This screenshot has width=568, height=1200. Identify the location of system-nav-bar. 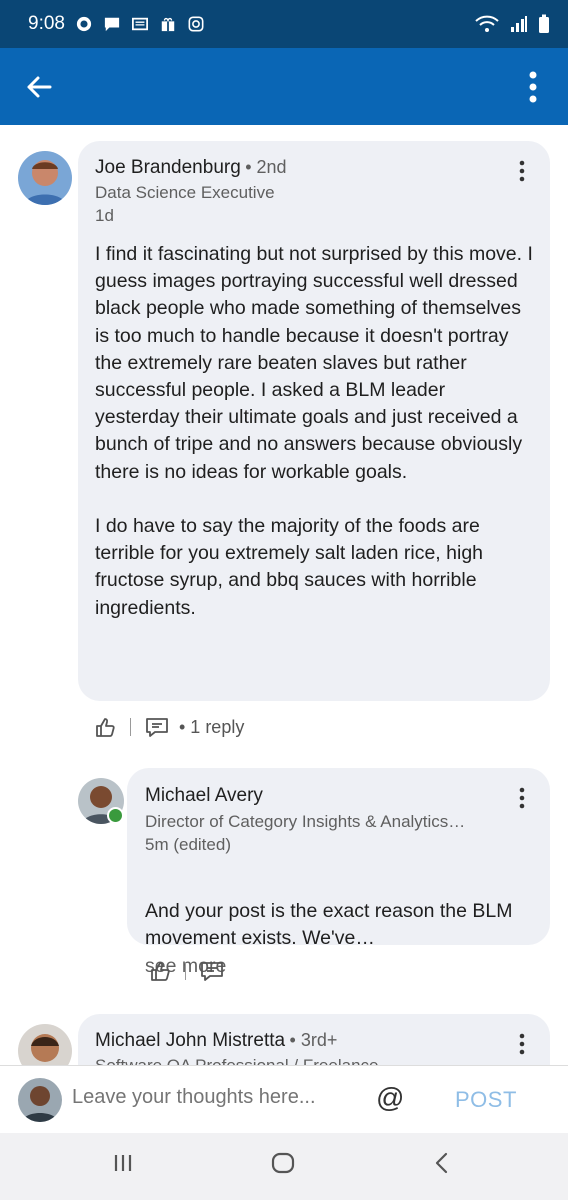
(284, 1166).